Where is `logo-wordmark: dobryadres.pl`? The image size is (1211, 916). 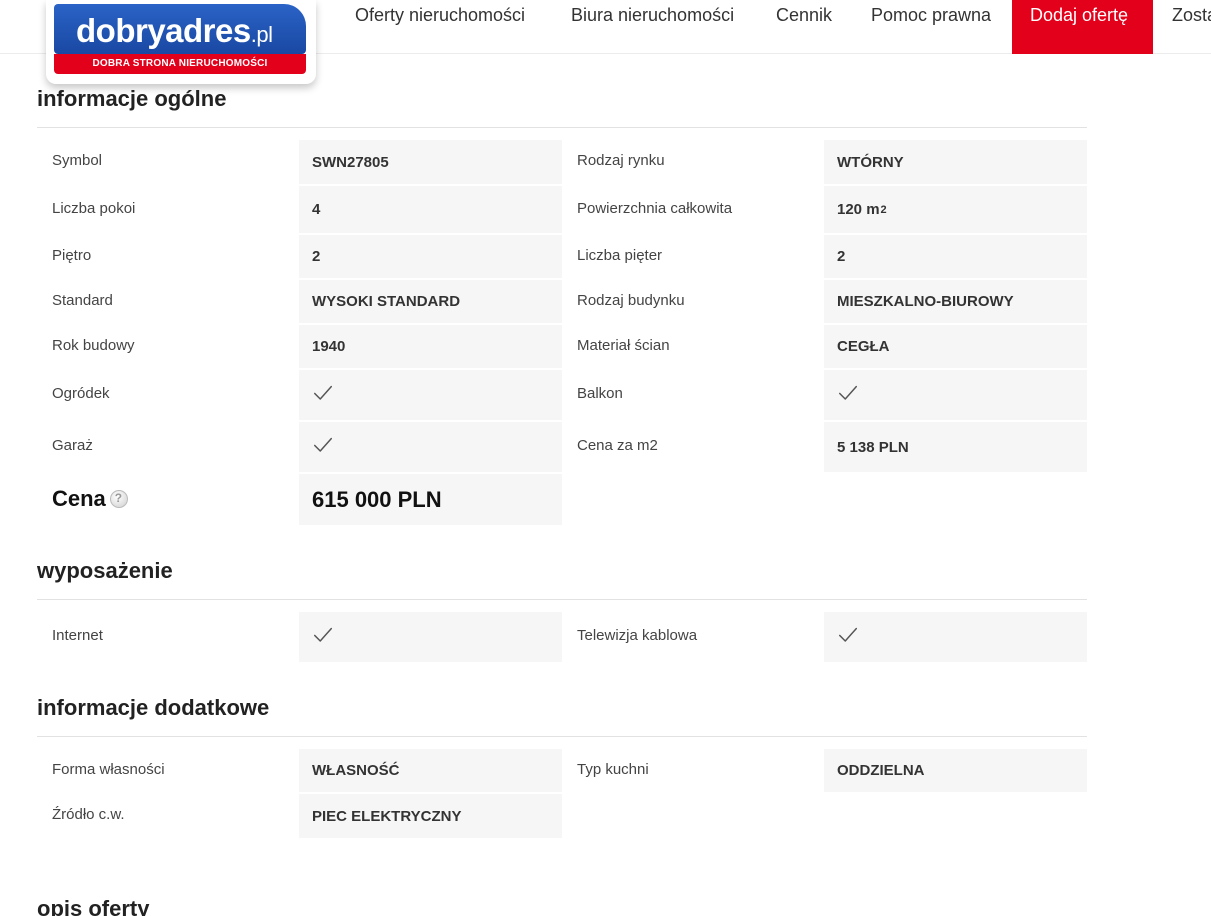
logo-wordmark: dobryadres.pl is located at coordinates (174, 31).